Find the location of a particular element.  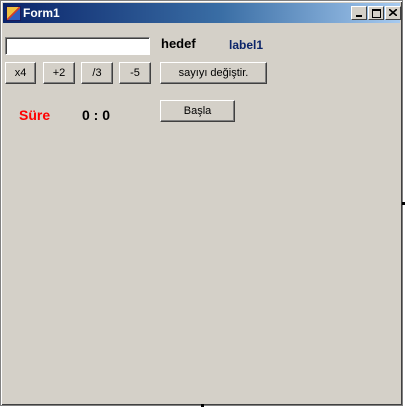

minimize-button is located at coordinates (359, 13).